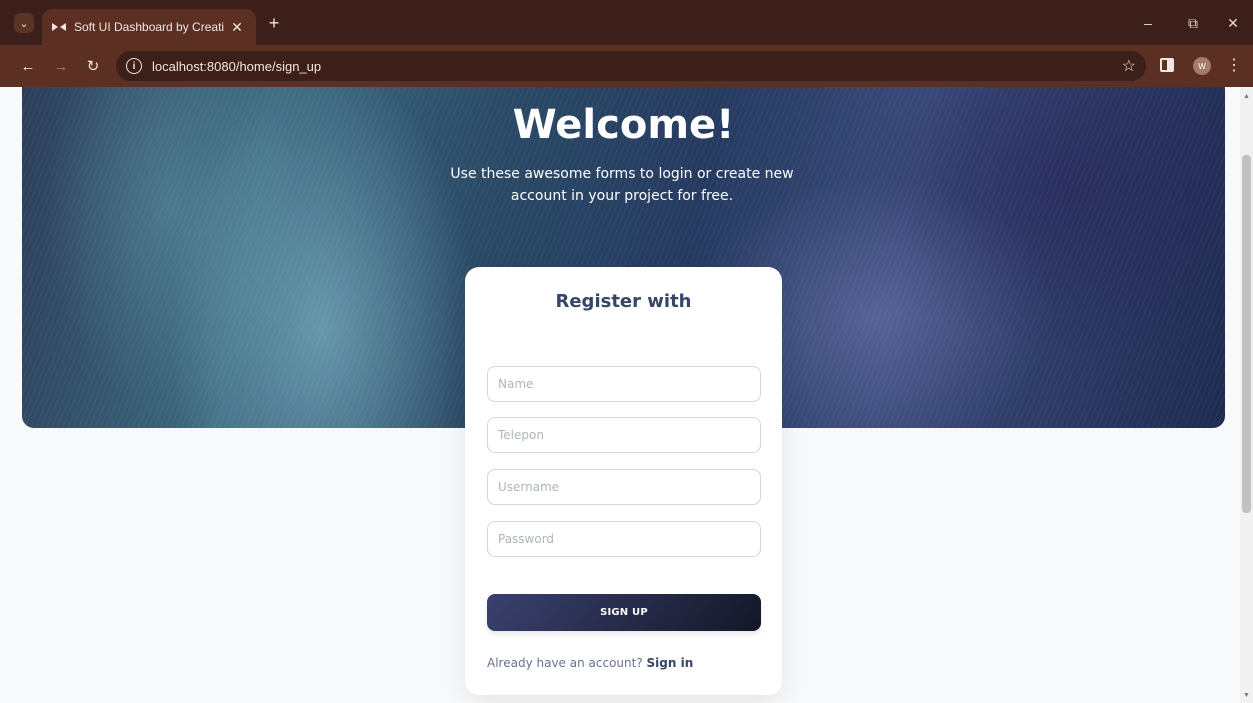 This screenshot has height=703, width=1253. What do you see at coordinates (134, 66) in the screenshot?
I see `site-info-icon: i` at bounding box center [134, 66].